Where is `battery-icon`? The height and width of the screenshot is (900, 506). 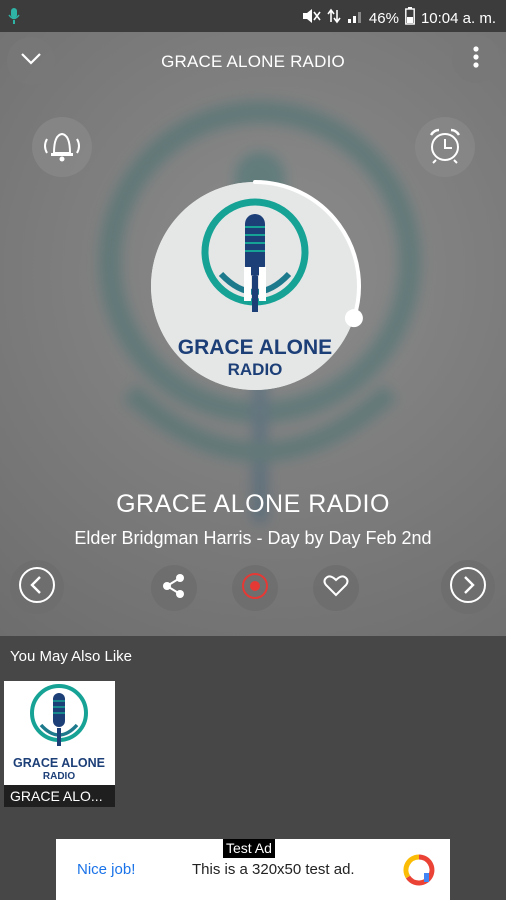 battery-icon is located at coordinates (410, 18).